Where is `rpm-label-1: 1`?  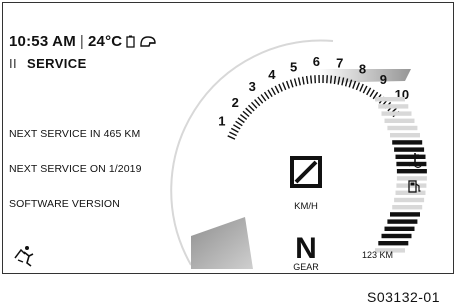 rpm-label-1: 1 is located at coordinates (221, 121).